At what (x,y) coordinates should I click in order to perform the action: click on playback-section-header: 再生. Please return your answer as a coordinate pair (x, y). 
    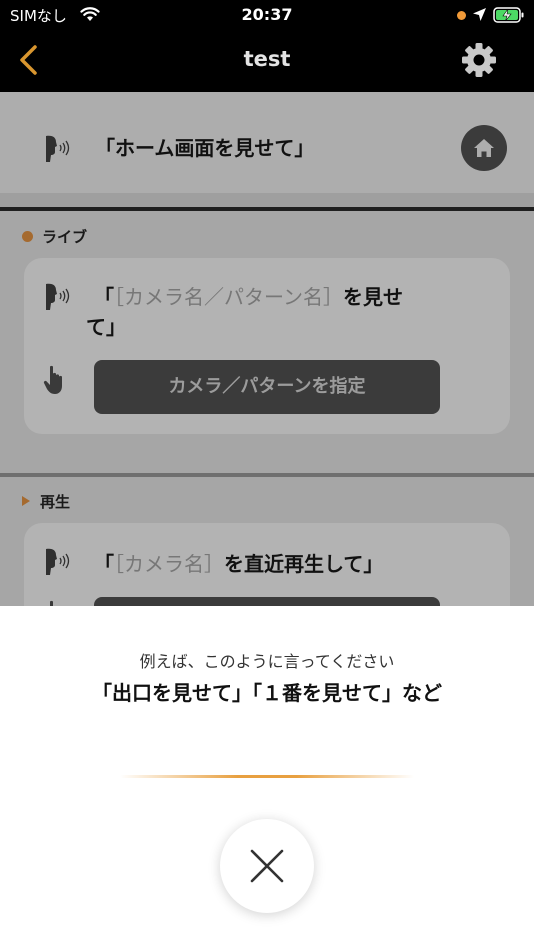
    Looking at the image, I should click on (46, 501).